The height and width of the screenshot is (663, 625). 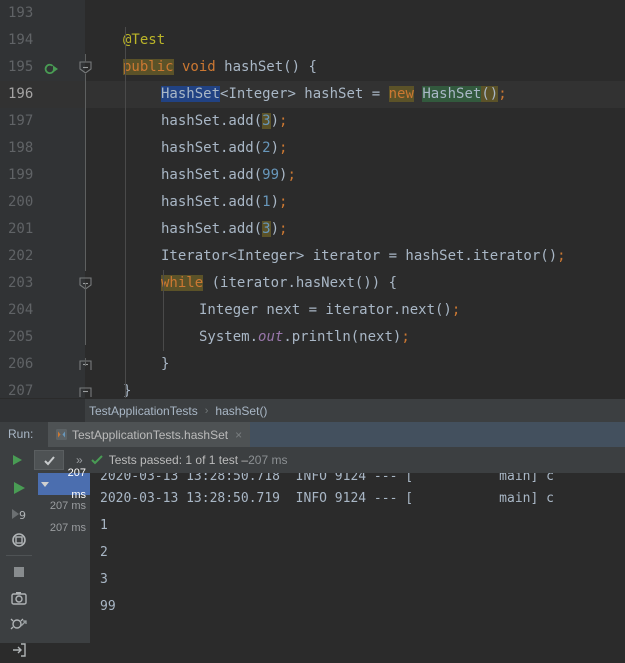 What do you see at coordinates (312, 460) in the screenshot?
I see `test-status-bar: » Tests passed: 1 of 1 test – 207 ms` at bounding box center [312, 460].